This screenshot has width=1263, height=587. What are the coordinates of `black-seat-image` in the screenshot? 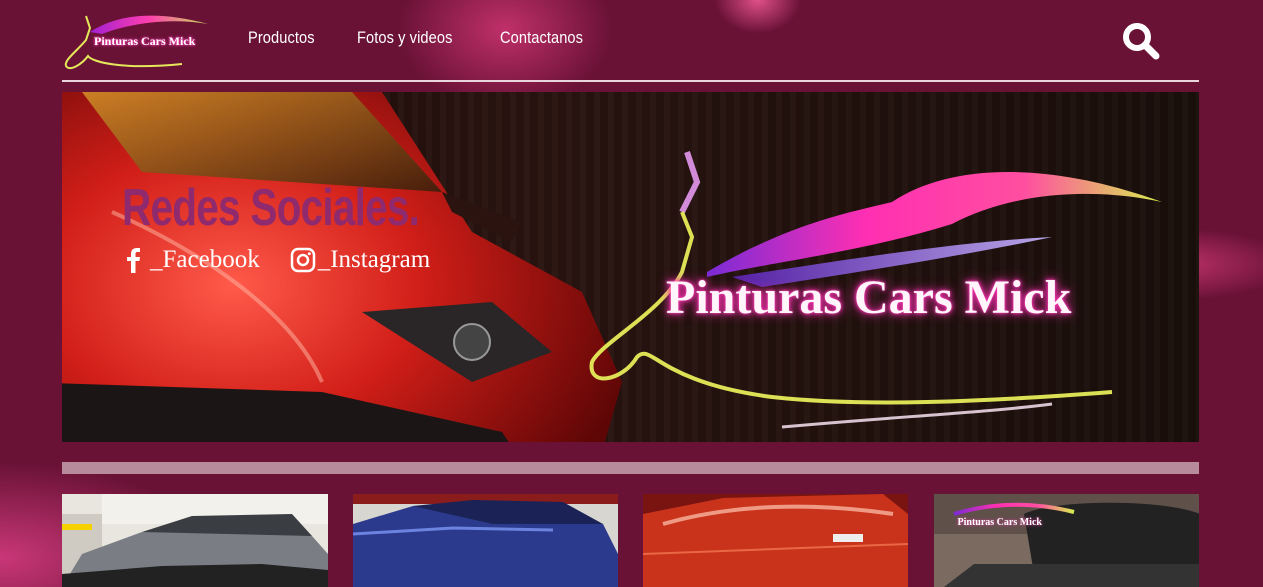 It's located at (1066, 540).